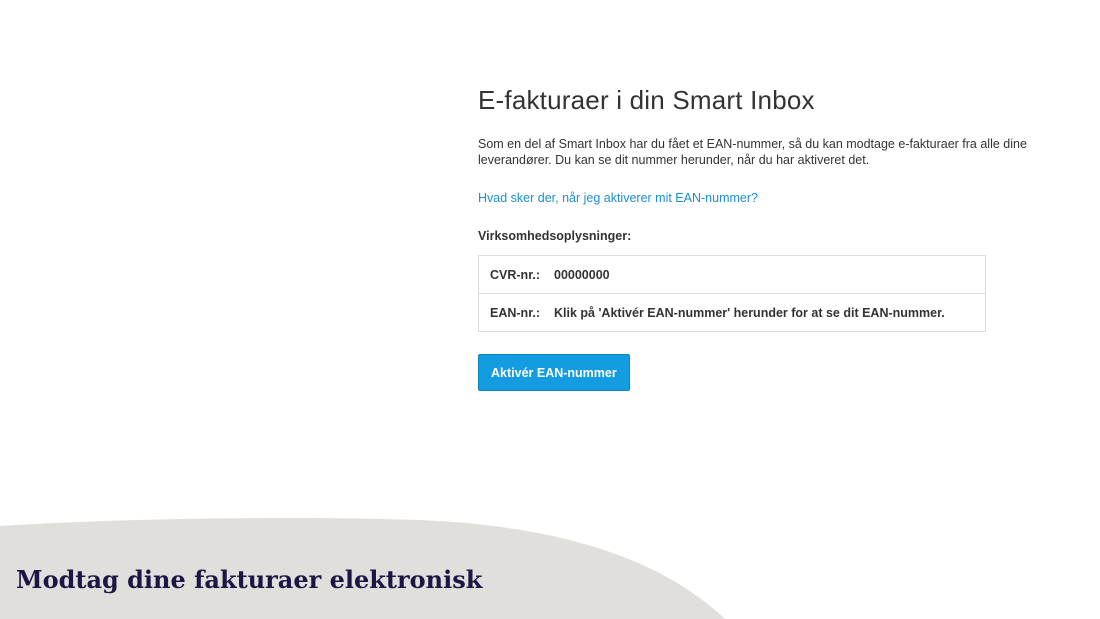  Describe the element at coordinates (516, 312) in the screenshot. I see `ean-label: EAN-nr.:` at that location.